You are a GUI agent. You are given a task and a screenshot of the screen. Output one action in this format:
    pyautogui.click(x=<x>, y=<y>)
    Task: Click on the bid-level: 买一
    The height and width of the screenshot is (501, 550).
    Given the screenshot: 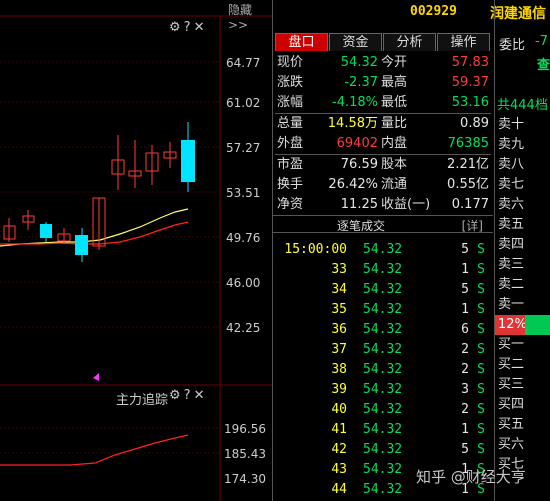 What is the action you would take?
    pyautogui.click(x=511, y=344)
    